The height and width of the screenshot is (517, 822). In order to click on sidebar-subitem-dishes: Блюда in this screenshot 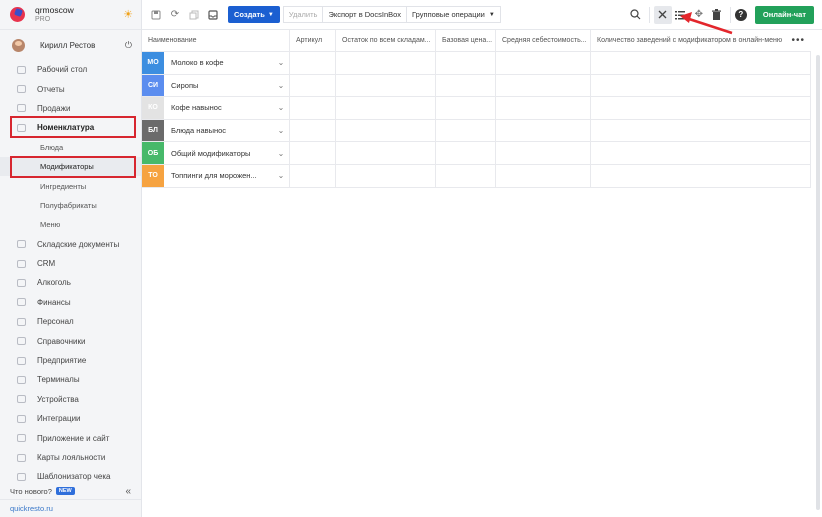, I will do `click(70, 147)`.